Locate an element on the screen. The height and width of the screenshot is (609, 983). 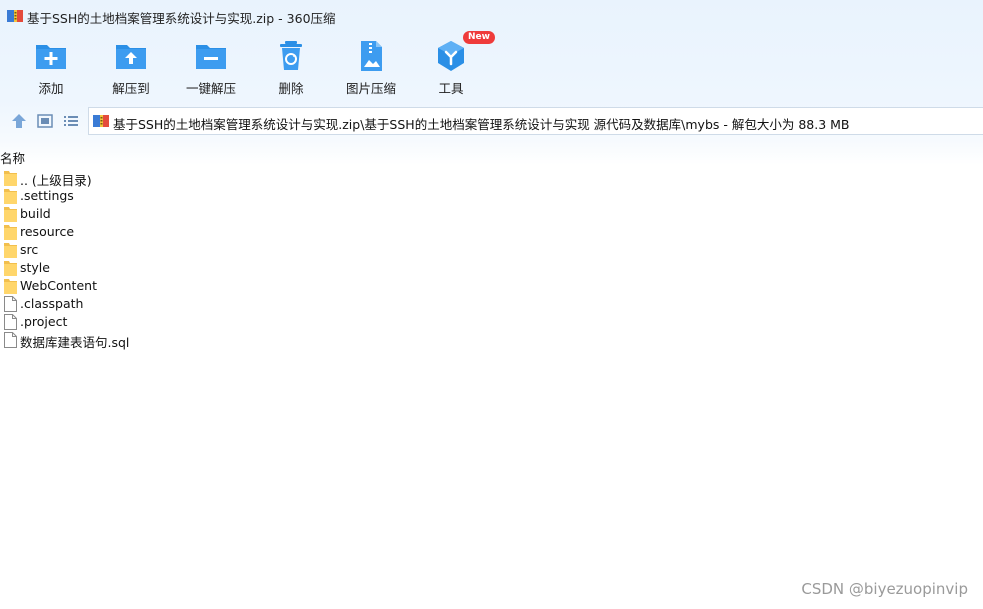
add-button: 添加 is located at coordinates (51, 66).